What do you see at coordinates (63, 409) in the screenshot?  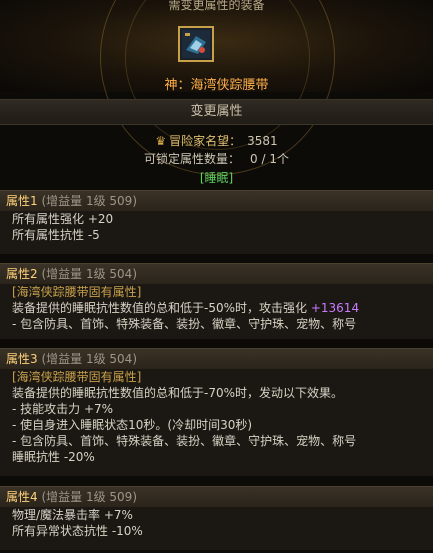 I see `attribute-line: - 技能攻击力 +7%` at bounding box center [63, 409].